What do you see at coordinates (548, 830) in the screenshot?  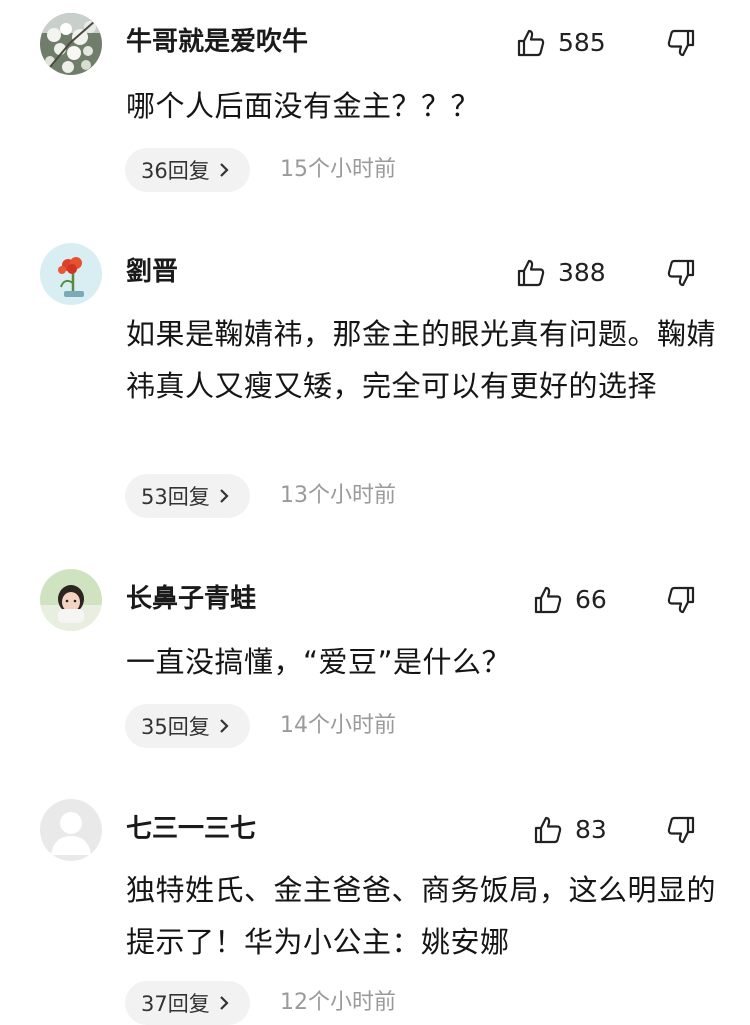 I see `thumbs-up-icon` at bounding box center [548, 830].